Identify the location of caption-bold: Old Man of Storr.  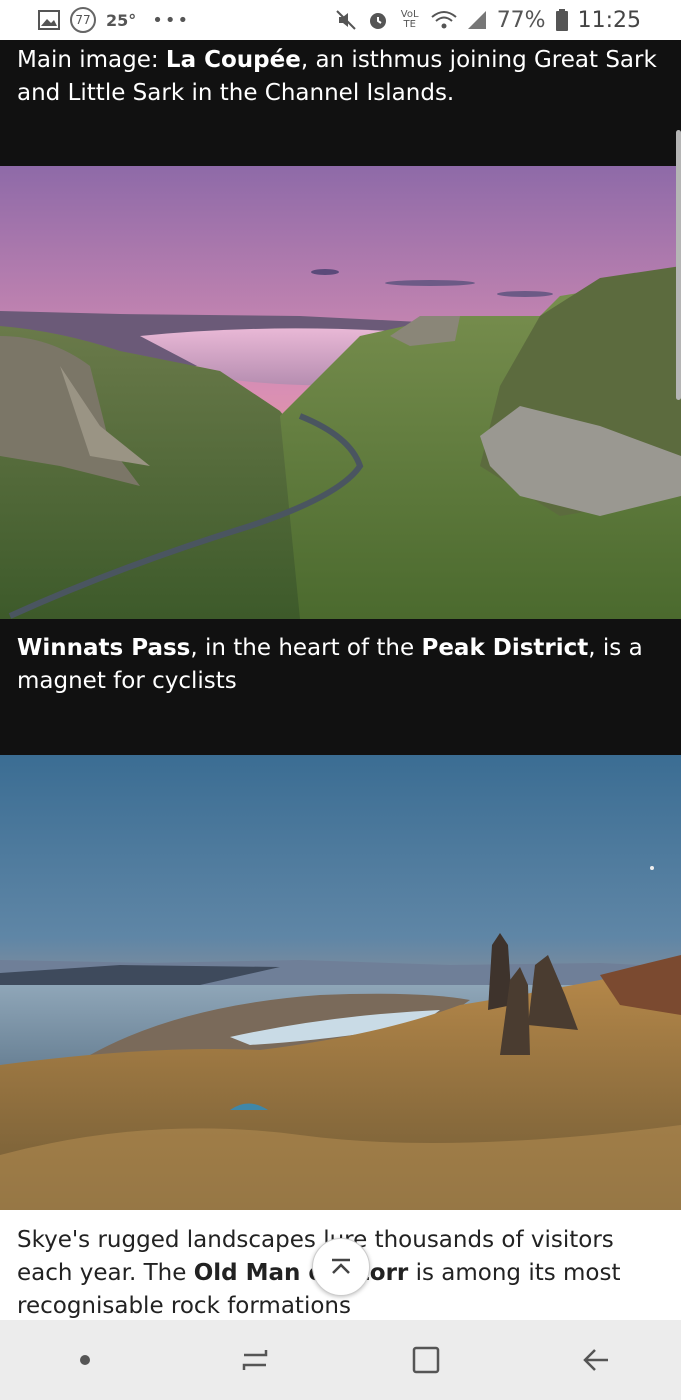
(301, 1273).